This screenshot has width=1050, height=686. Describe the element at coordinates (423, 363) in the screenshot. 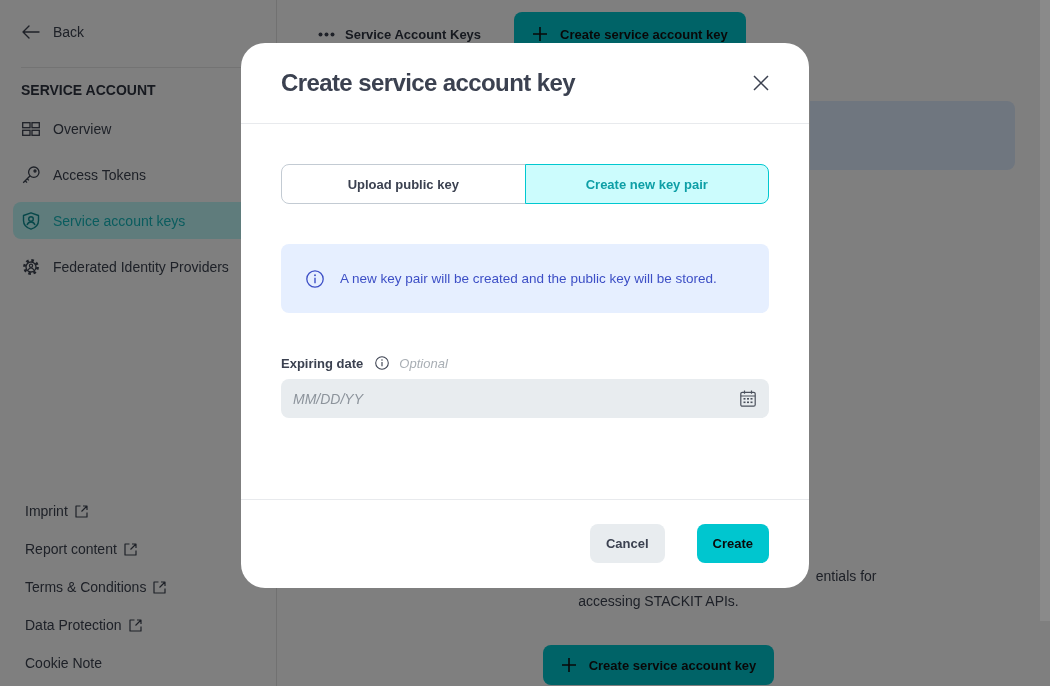

I see `optional-hint: Optional` at that location.